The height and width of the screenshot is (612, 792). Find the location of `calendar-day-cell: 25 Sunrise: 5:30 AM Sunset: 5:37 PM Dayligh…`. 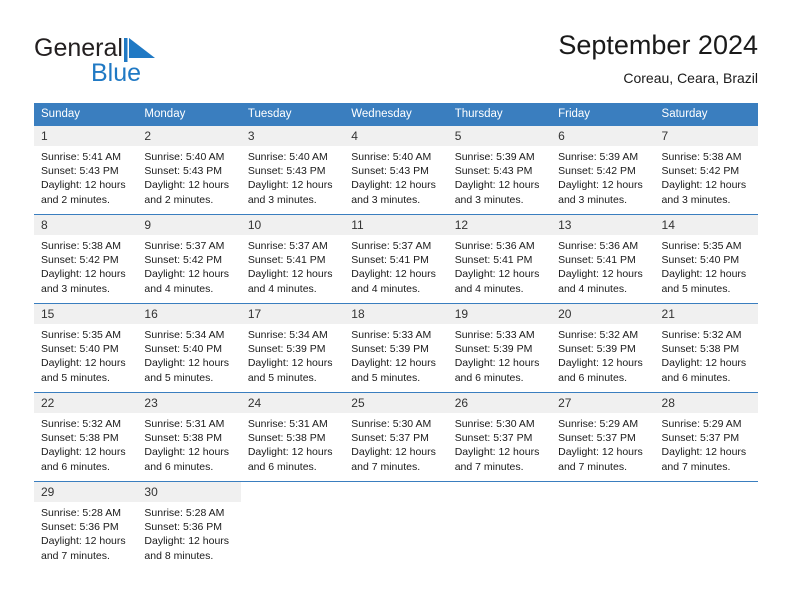

calendar-day-cell: 25 Sunrise: 5:30 AM Sunset: 5:37 PM Dayligh… is located at coordinates (396, 437).